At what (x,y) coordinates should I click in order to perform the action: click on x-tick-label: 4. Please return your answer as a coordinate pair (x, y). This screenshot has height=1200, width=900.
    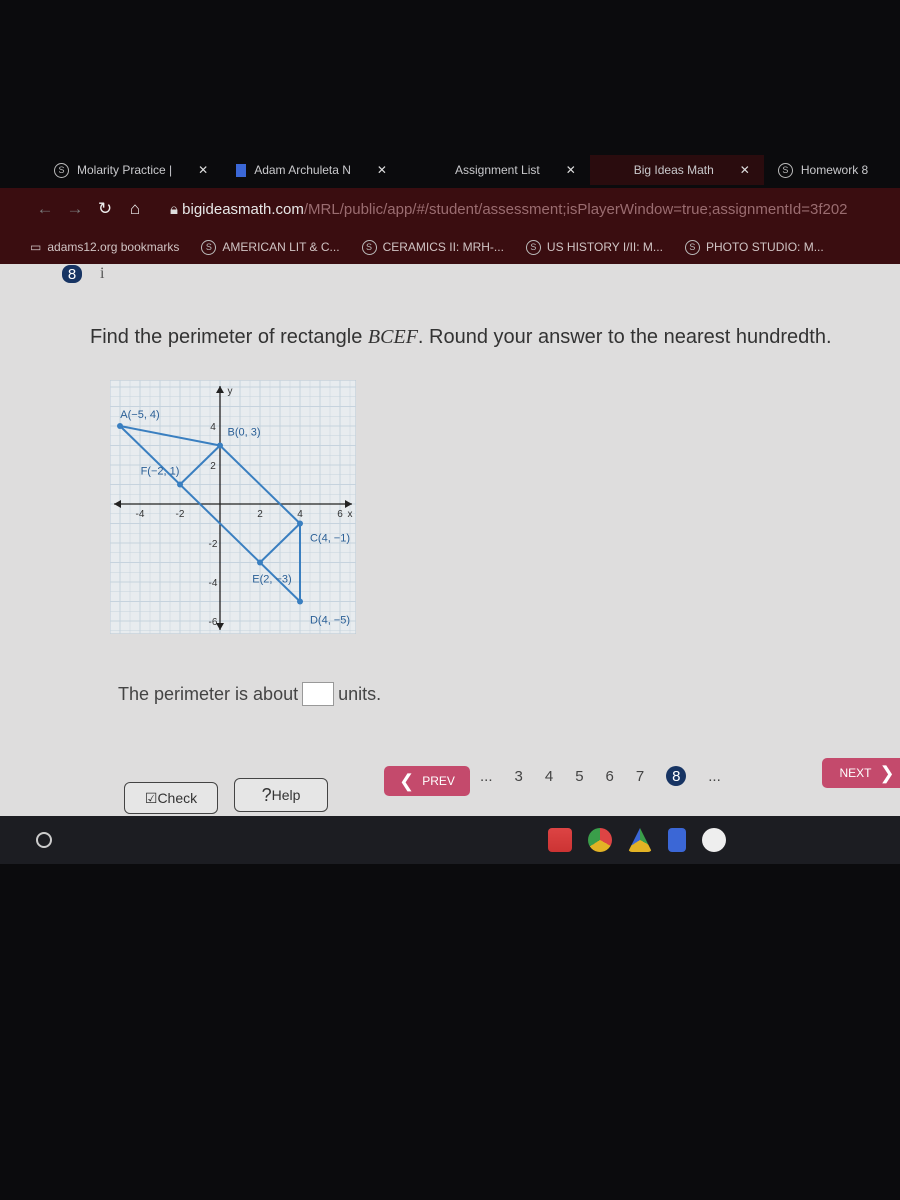
    Looking at the image, I should click on (300, 514).